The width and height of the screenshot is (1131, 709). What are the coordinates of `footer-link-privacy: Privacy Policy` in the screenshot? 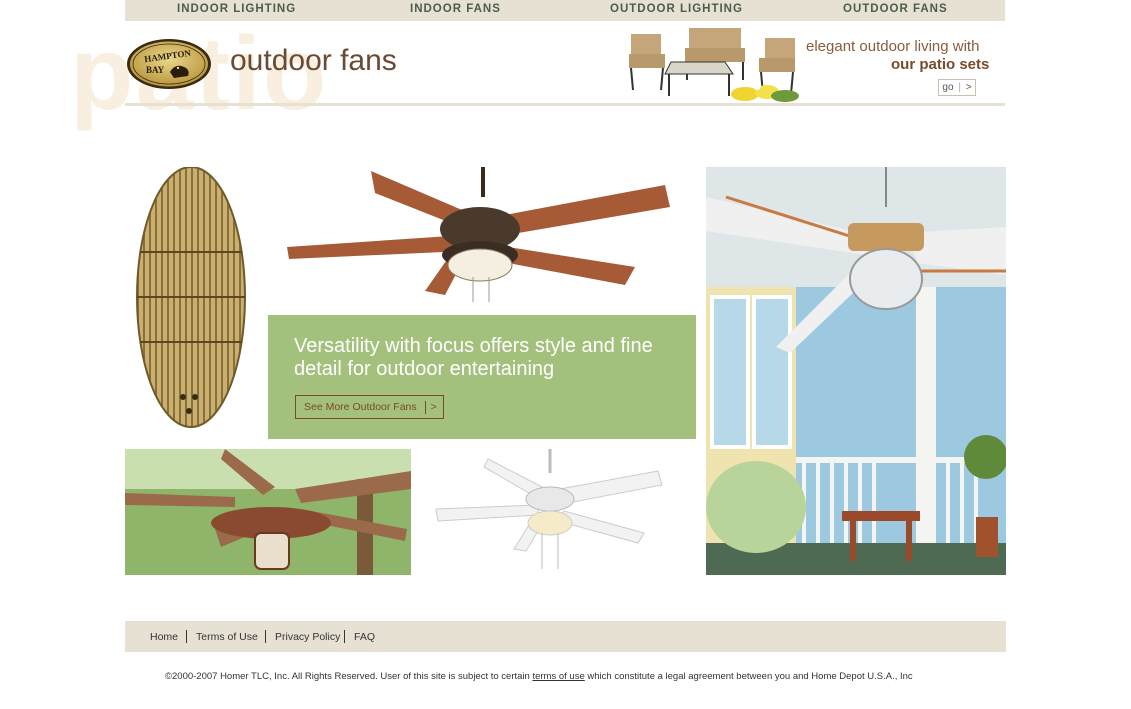 It's located at (307, 637).